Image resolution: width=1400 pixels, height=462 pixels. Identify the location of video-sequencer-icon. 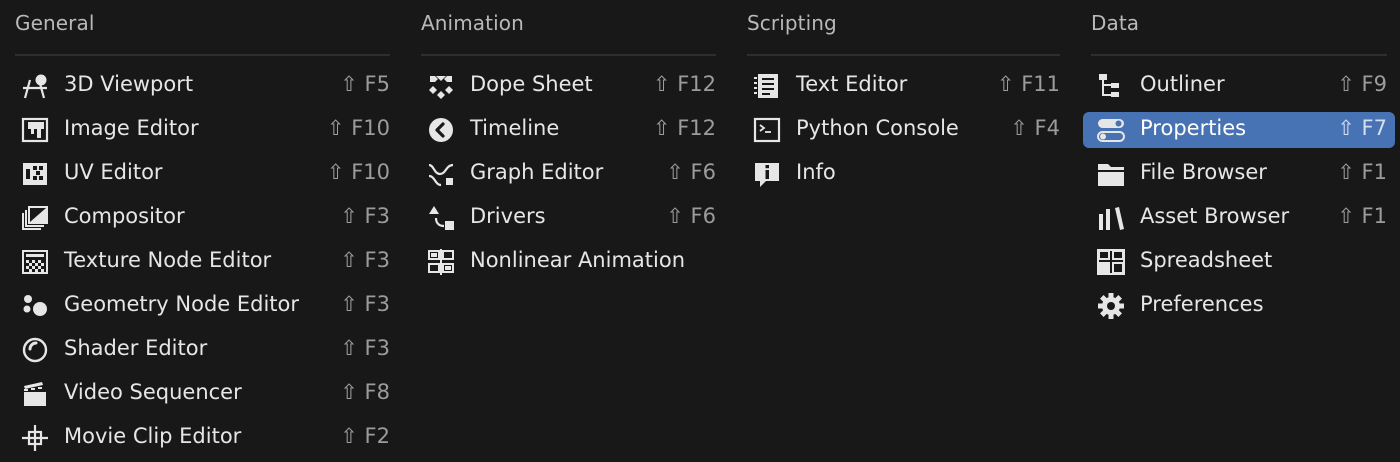
(35, 394).